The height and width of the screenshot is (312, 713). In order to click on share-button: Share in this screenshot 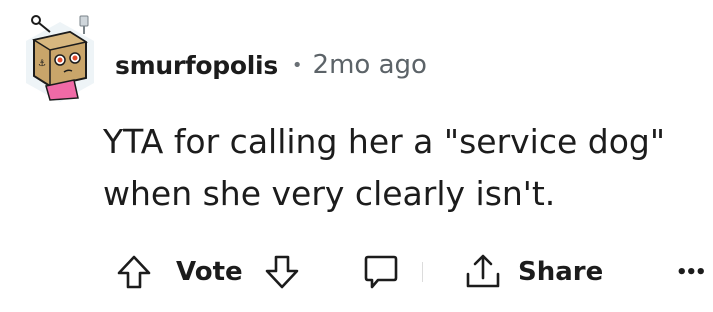, I will do `click(532, 272)`.